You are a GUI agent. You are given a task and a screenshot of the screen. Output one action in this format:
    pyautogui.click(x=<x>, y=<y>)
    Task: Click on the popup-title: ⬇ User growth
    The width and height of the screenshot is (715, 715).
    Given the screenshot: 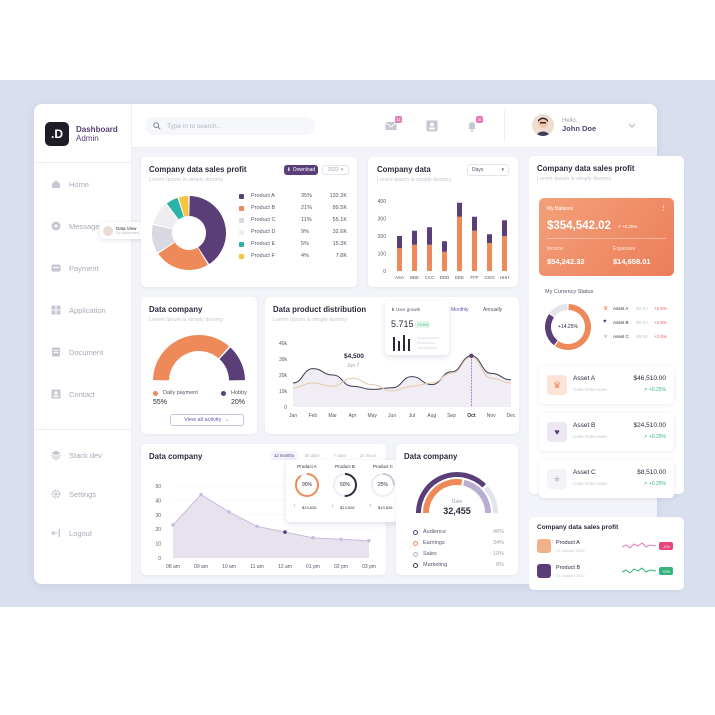 What is the action you would take?
    pyautogui.click(x=405, y=310)
    